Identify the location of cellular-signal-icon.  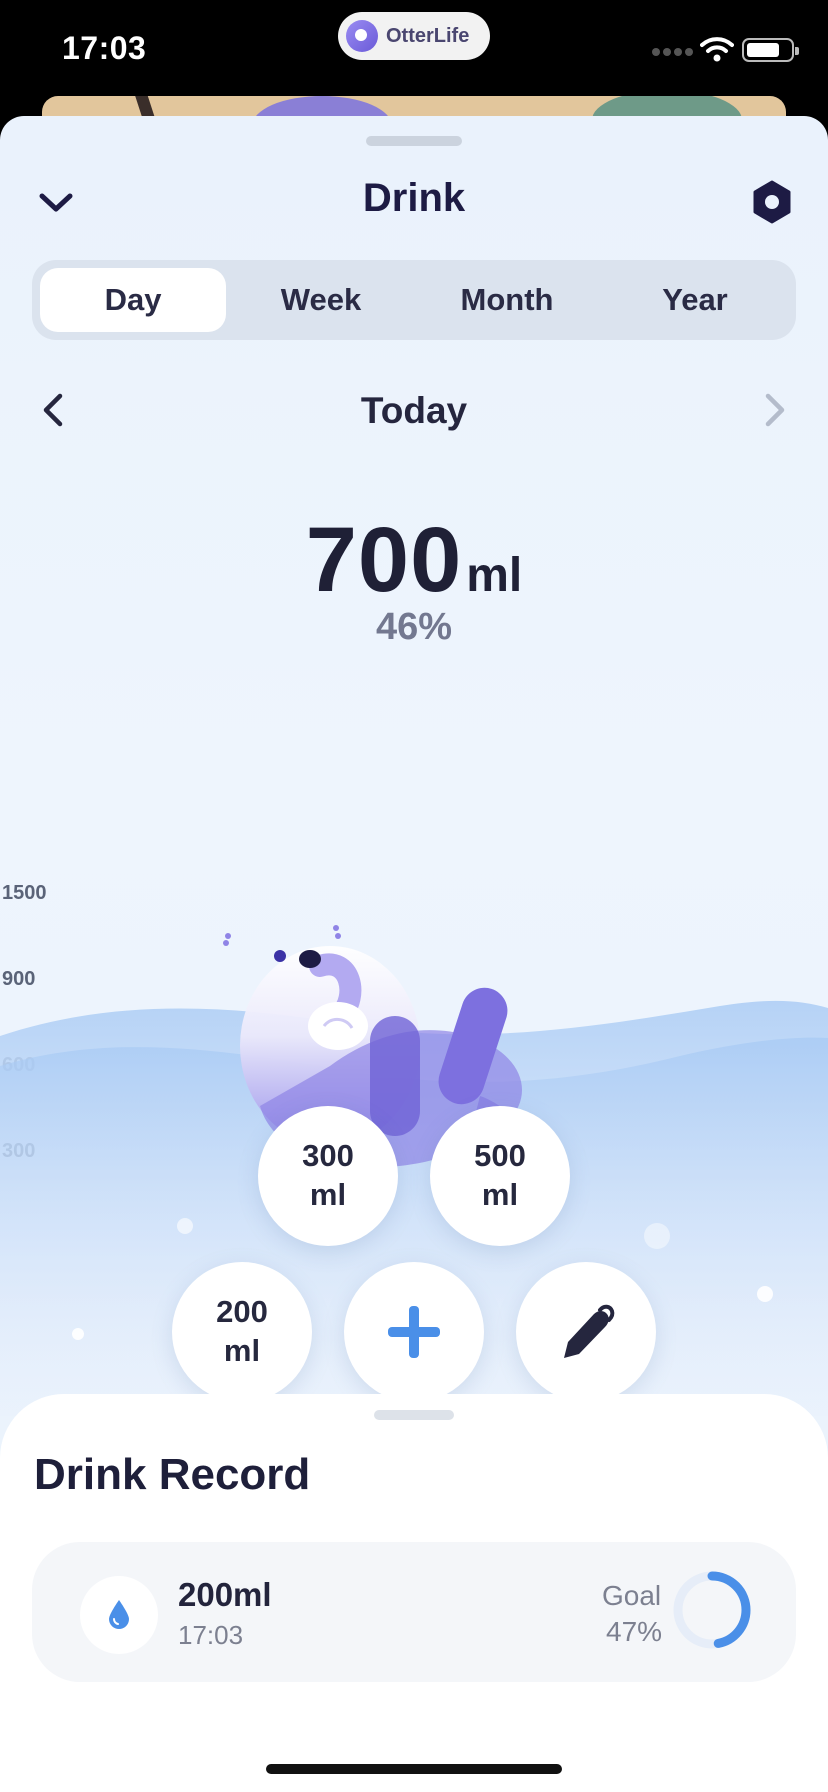
(672, 52).